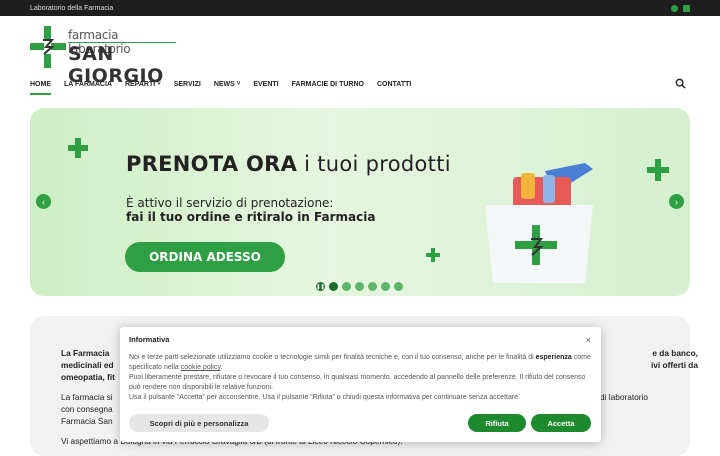 The image size is (720, 456). Describe the element at coordinates (149, 339) in the screenshot. I see `cookie-banner-title: Informativa` at that location.